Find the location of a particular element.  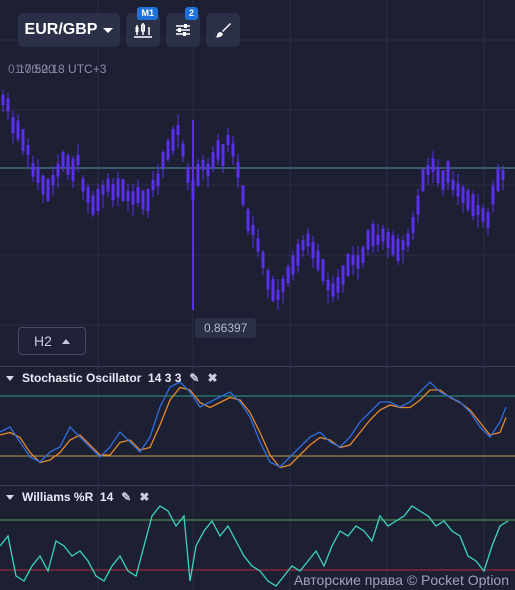

stochastic-k-line is located at coordinates (253, 424).